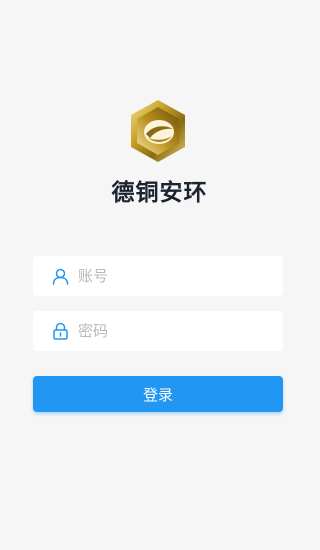 The image size is (320, 550). I want to click on account-input, so click(173, 276).